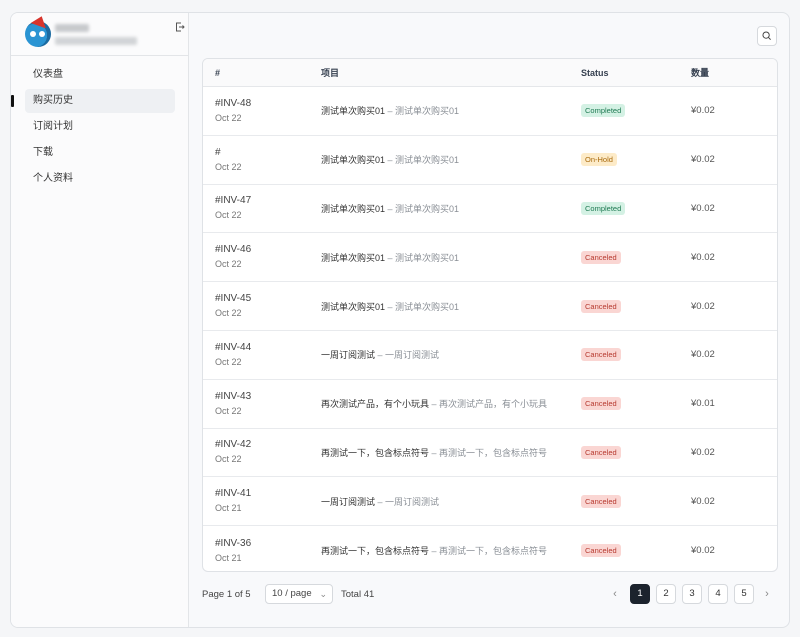 The image size is (800, 637). What do you see at coordinates (261, 200) in the screenshot?
I see `invoice-number: #INV-47` at bounding box center [261, 200].